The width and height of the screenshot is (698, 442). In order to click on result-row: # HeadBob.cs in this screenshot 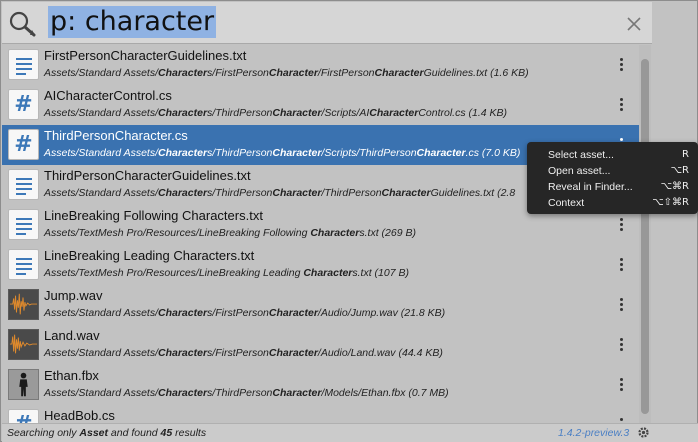, I will do `click(320, 414)`.